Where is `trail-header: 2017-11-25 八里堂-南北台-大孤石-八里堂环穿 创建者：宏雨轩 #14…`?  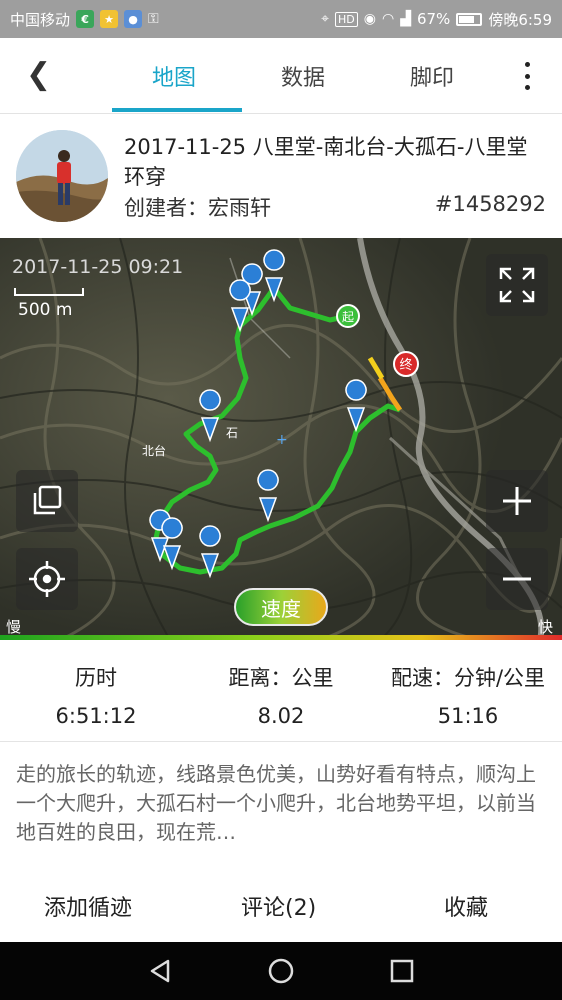
trail-header: 2017-11-25 八里堂-南北台-大孤石-八里堂环穿 创建者：宏雨轩 #14… is located at coordinates (281, 176).